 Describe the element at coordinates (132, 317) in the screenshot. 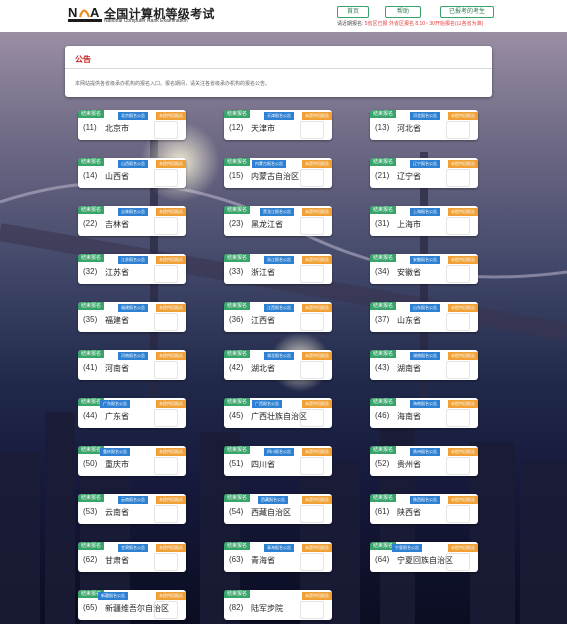

I see `province-card-35: 结束报名 福建报名公告 未提供回报告 (35) 福建省` at that location.